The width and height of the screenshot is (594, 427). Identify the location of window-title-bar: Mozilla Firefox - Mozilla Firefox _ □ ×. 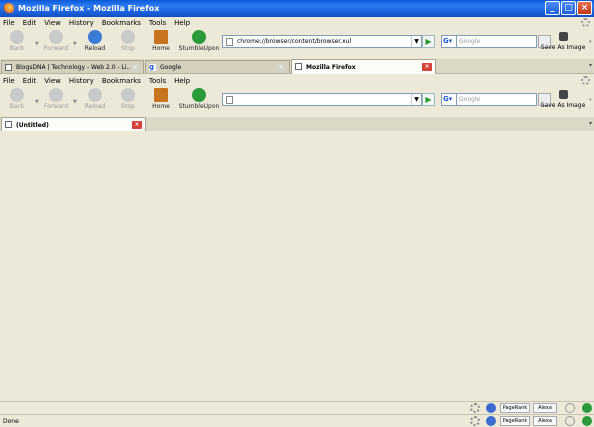
(297, 8).